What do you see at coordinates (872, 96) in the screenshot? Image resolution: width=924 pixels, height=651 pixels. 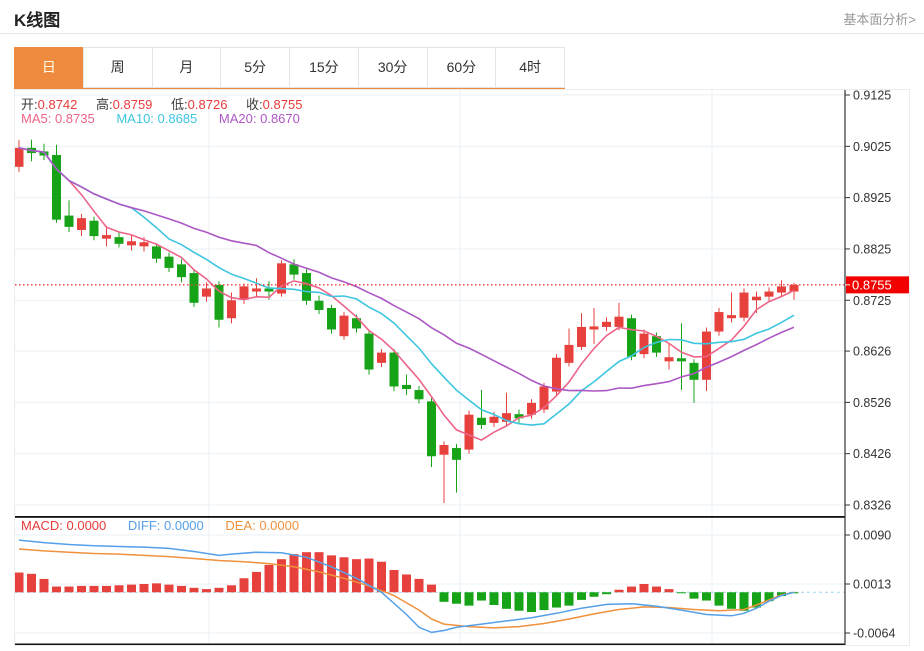 I see `price-tick-label: 0.9125` at bounding box center [872, 96].